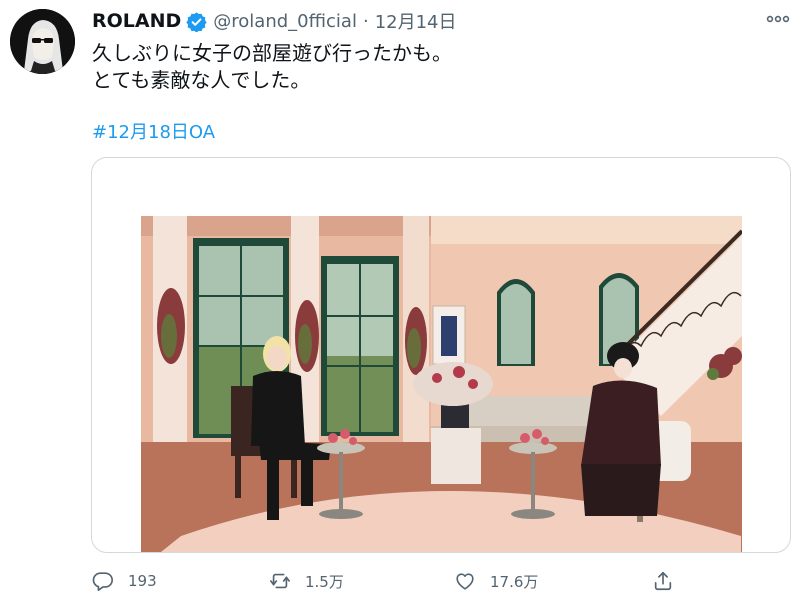  I want to click on action-bar: 193 1.5万 17.6万, so click(402, 581).